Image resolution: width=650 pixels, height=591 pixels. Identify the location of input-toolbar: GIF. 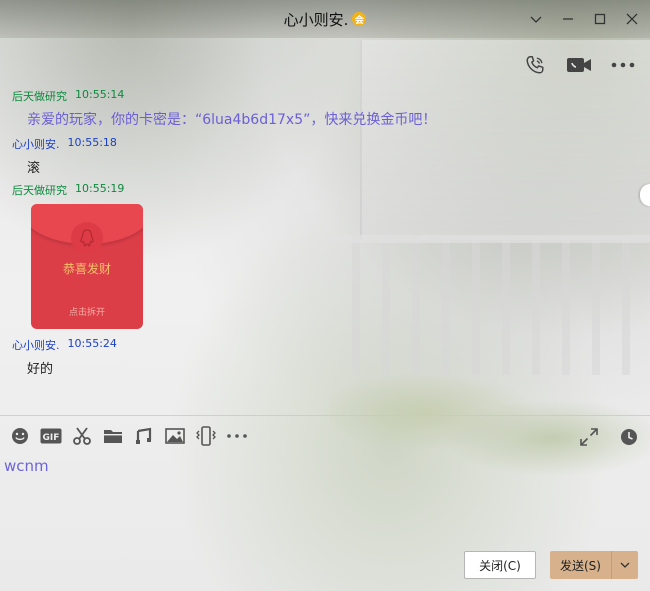
(325, 435).